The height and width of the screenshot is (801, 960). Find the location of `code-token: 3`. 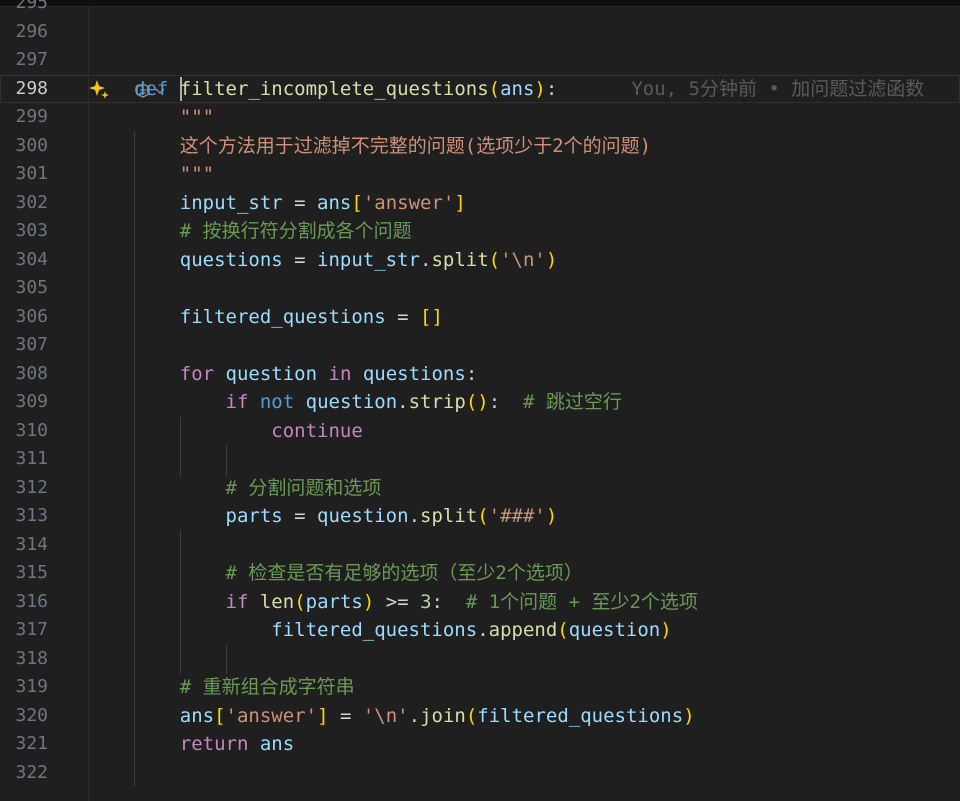

code-token: 3 is located at coordinates (426, 601).